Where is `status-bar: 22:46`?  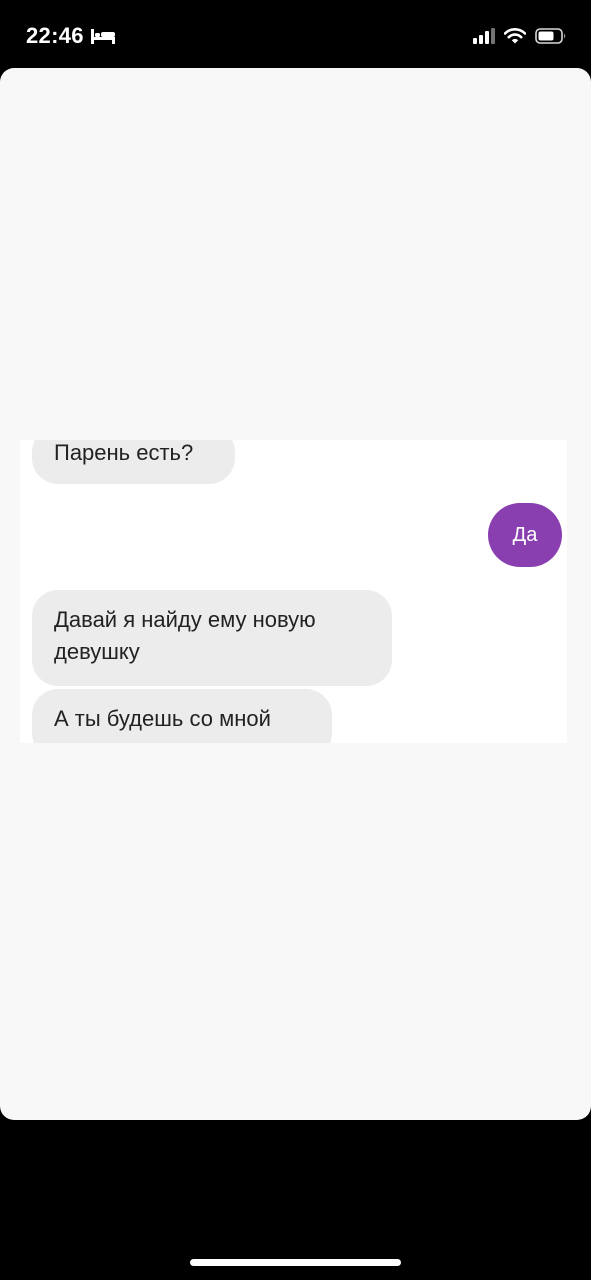 status-bar: 22:46 is located at coordinates (295, 34).